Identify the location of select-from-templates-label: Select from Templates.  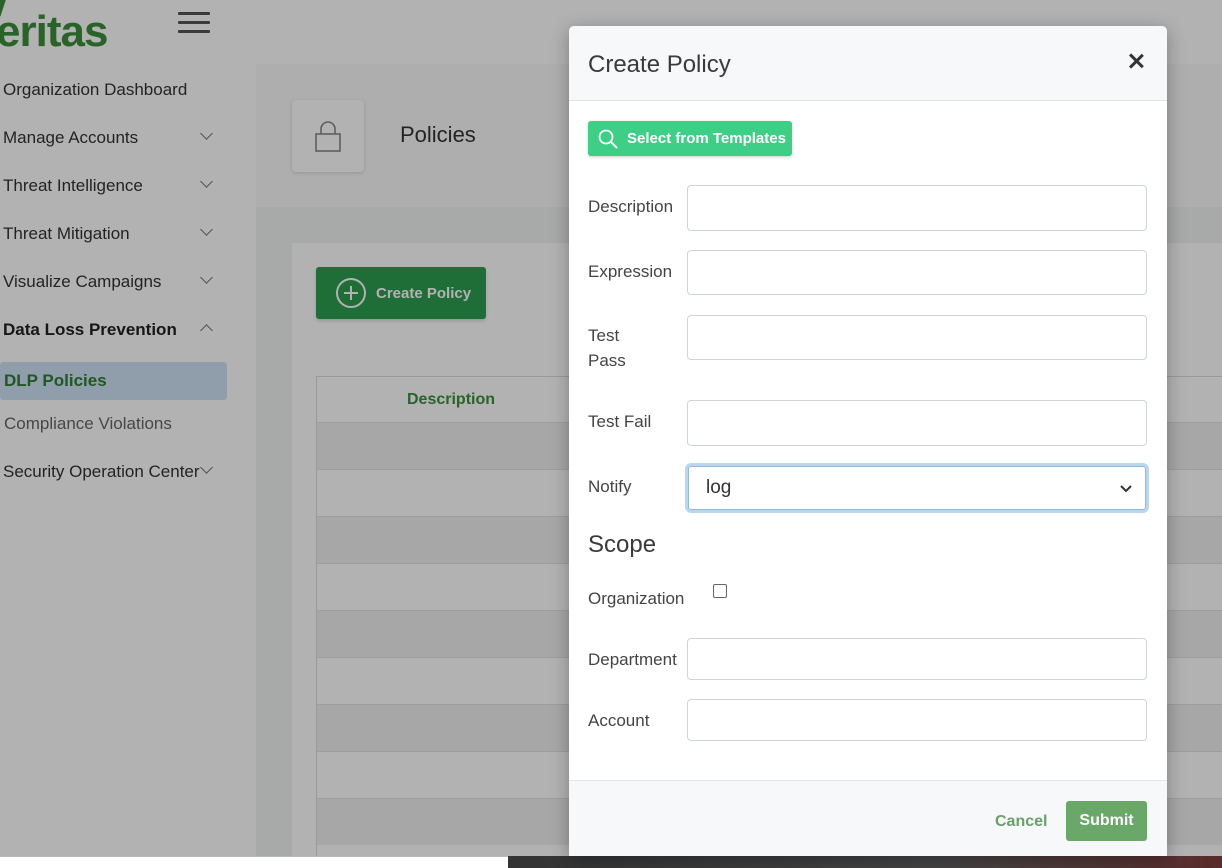
(706, 138).